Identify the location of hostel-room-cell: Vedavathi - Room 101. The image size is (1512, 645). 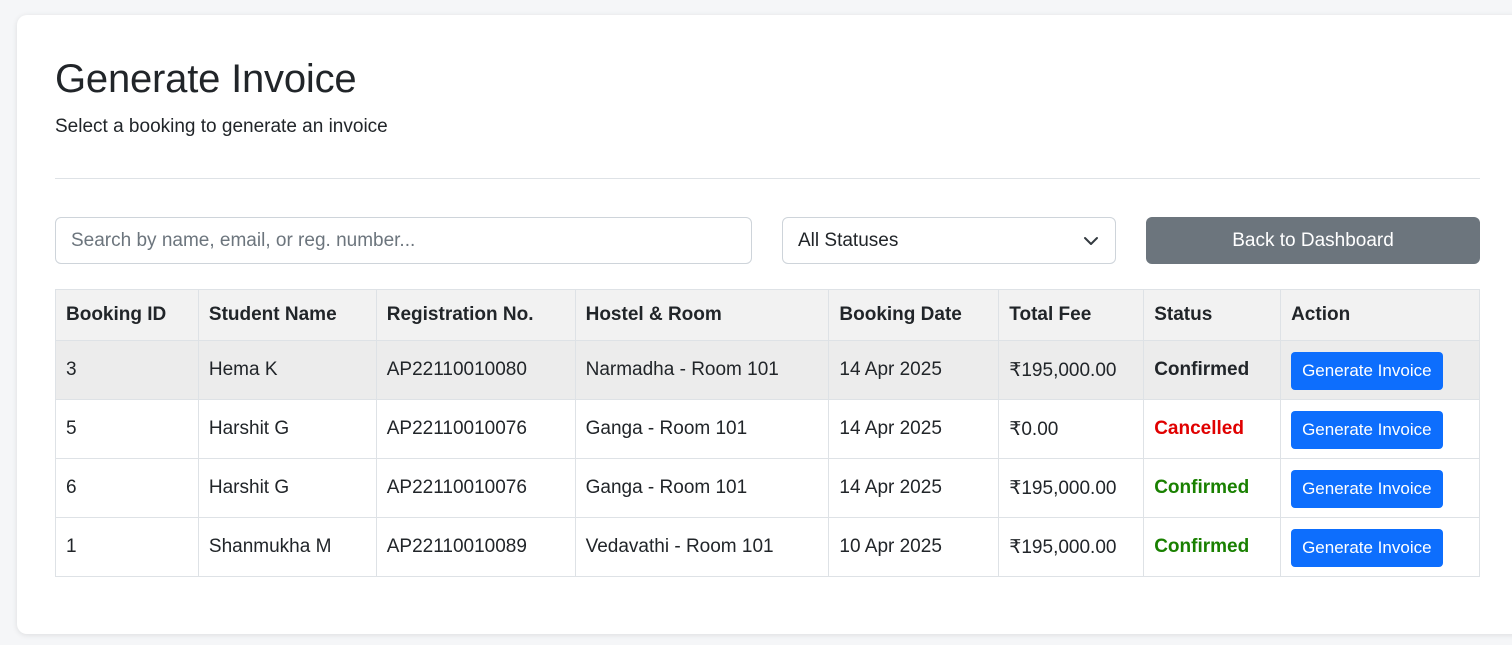
(702, 547).